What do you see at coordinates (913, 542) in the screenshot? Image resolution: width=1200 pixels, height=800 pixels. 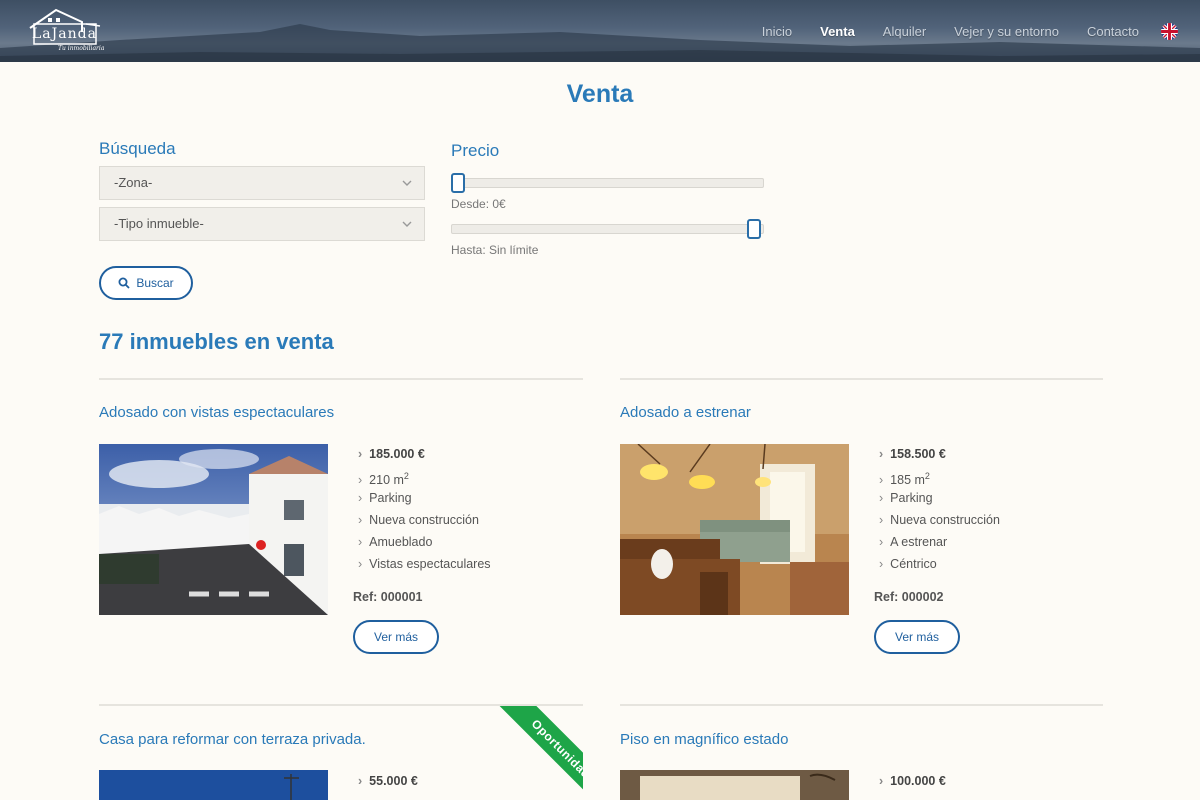 I see `feature: › A estrenar` at bounding box center [913, 542].